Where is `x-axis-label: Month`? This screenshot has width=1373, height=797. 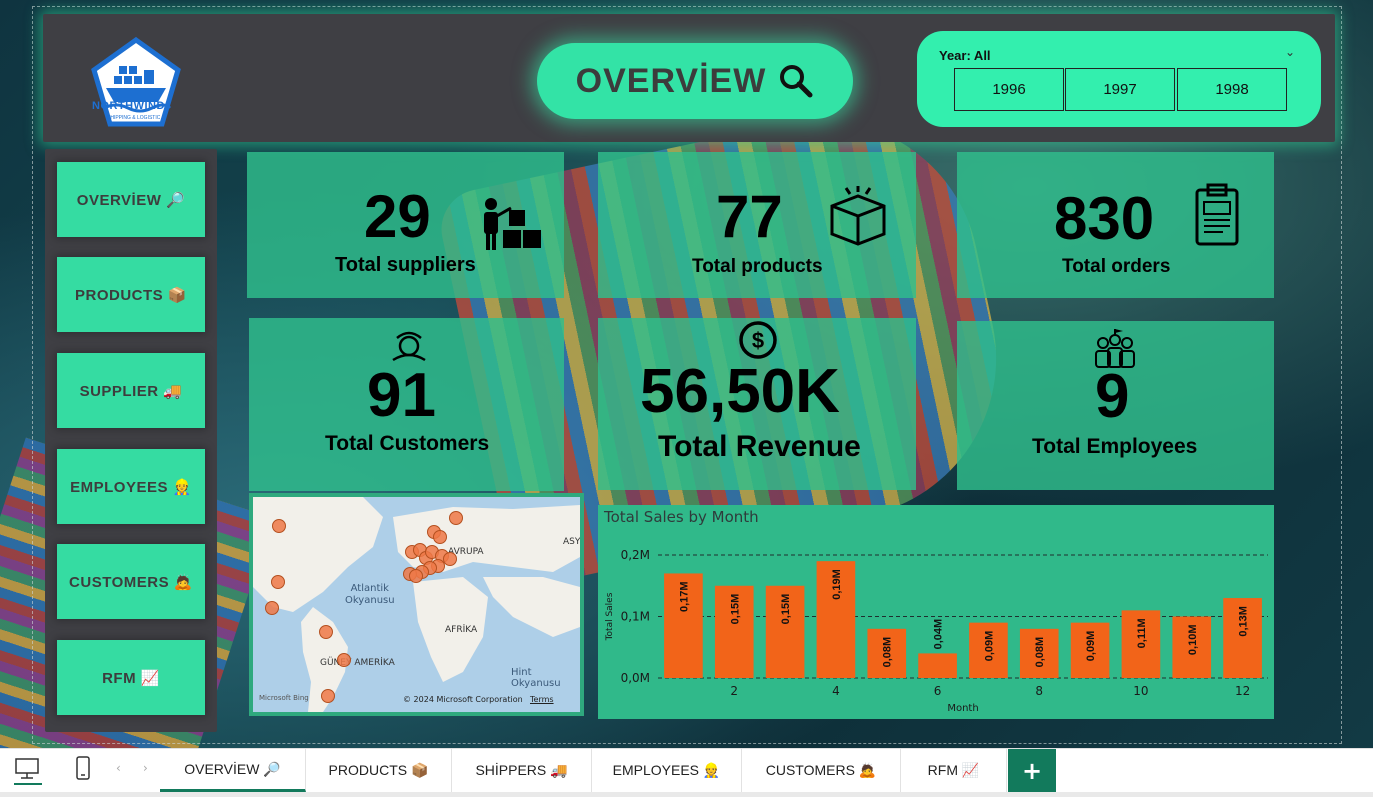 x-axis-label: Month is located at coordinates (962, 708).